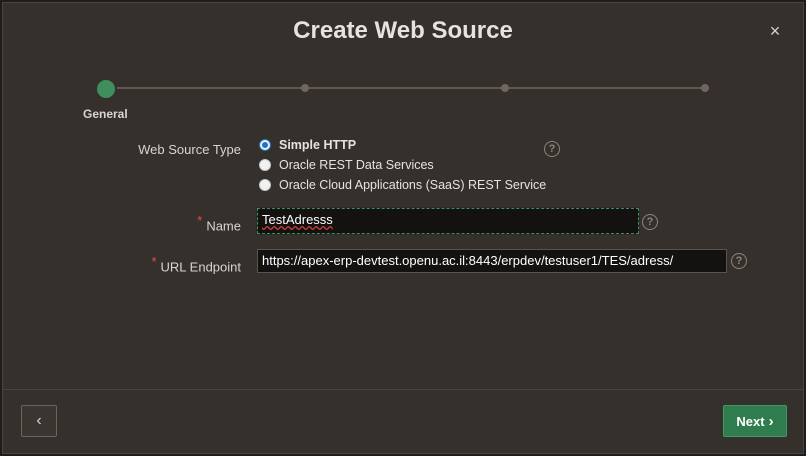 The image size is (806, 456). I want to click on name-label: * Name, so click(141, 223).